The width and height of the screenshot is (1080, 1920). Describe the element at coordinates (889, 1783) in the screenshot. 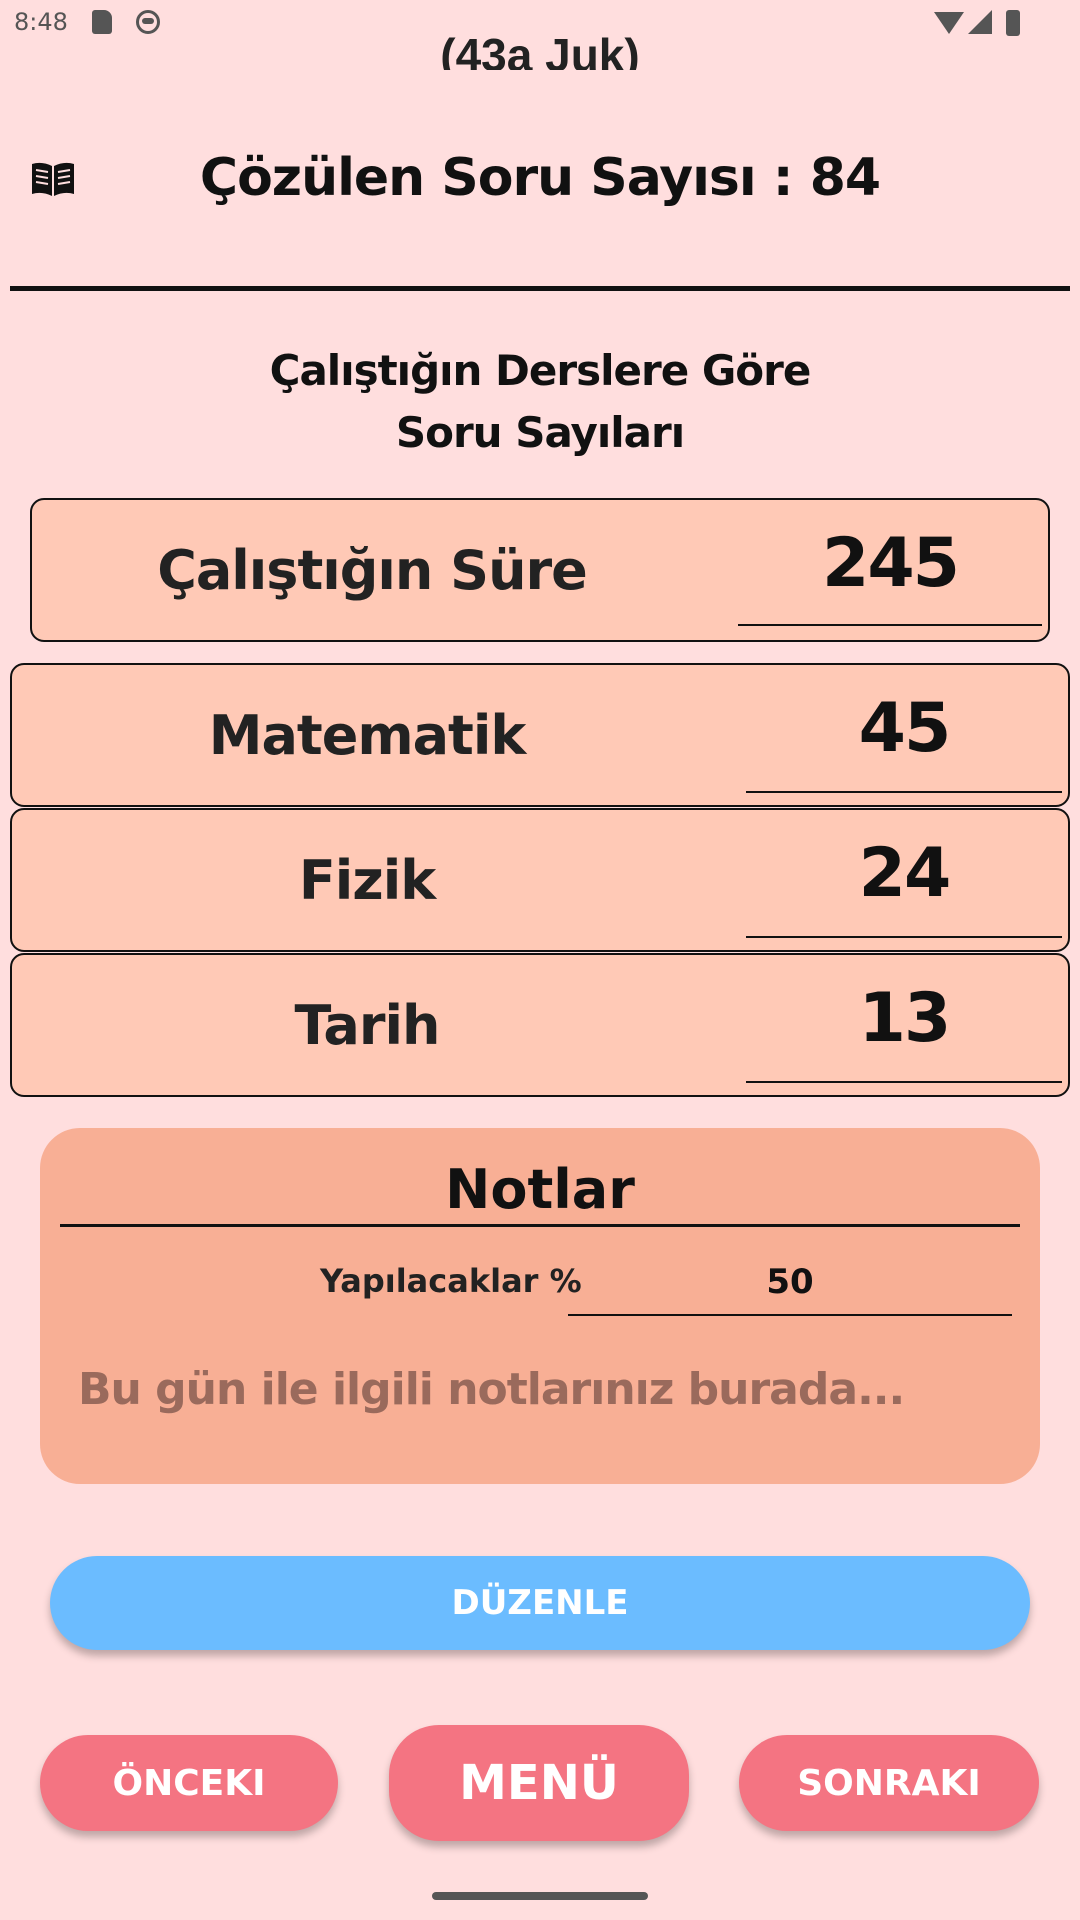

I see `next-button: SONRAKI` at that location.